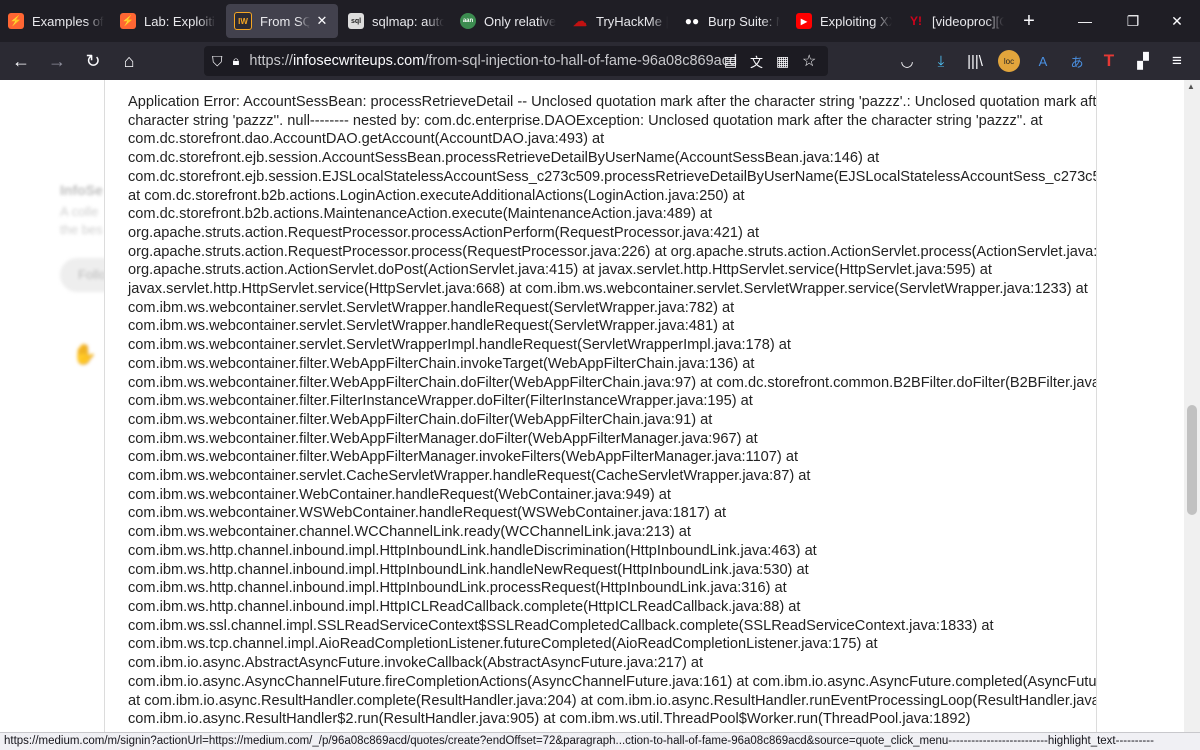 Image resolution: width=1200 pixels, height=750 pixels. I want to click on minimize-button: —, so click(1085, 21).